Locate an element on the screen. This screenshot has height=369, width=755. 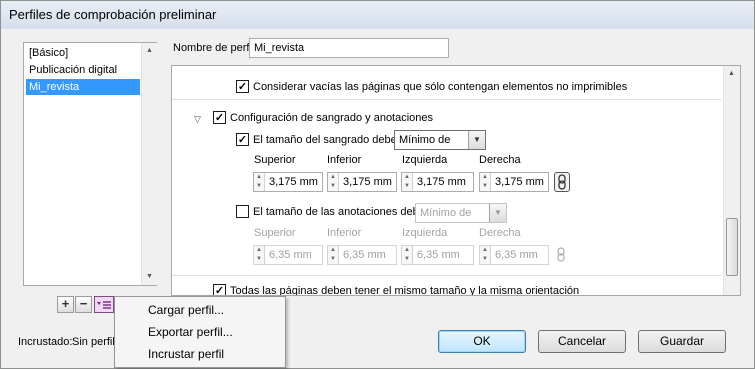
slug-select: Mínimo de ▼ is located at coordinates (461, 213).